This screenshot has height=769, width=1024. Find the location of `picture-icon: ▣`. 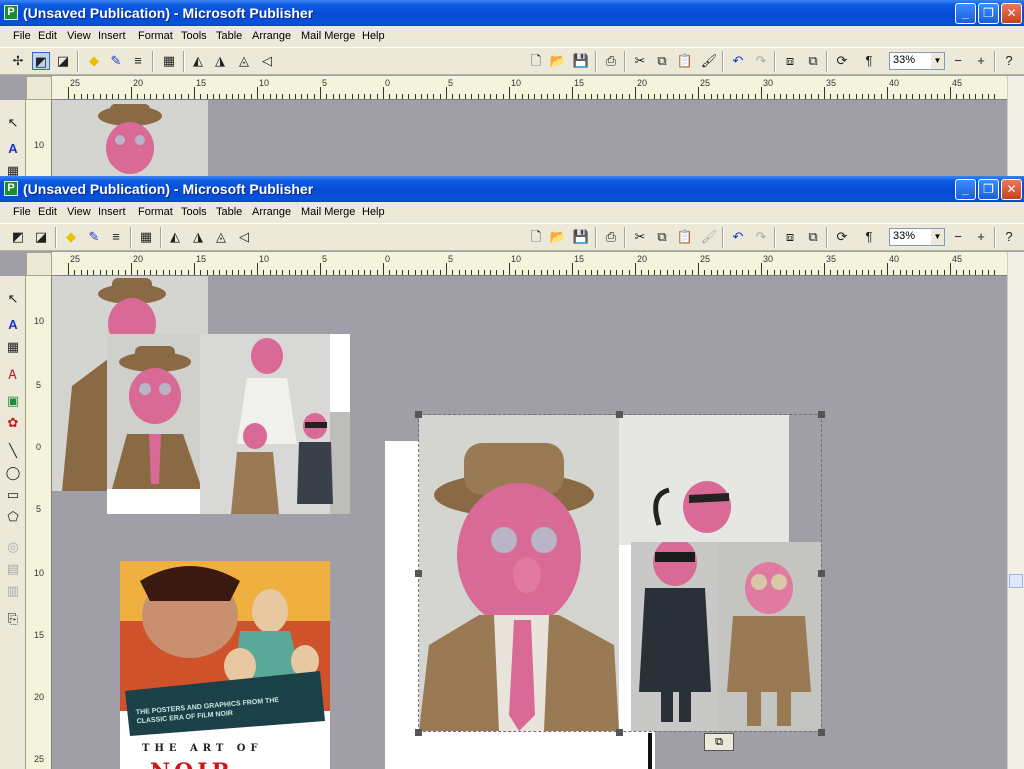

picture-icon: ▣ is located at coordinates (13, 401).